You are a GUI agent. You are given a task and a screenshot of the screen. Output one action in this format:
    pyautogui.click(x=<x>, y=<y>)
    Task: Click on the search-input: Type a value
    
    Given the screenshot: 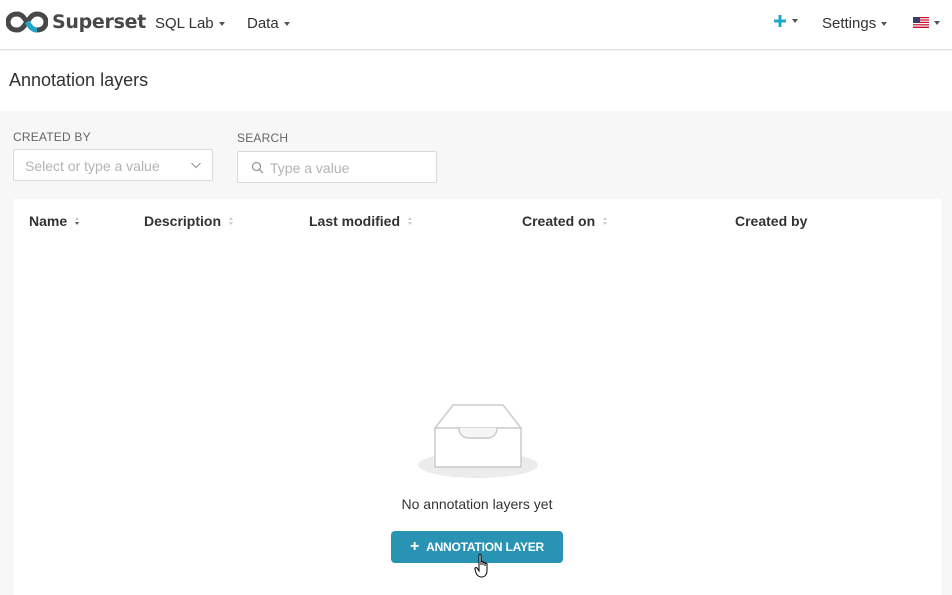 What is the action you would take?
    pyautogui.click(x=337, y=167)
    